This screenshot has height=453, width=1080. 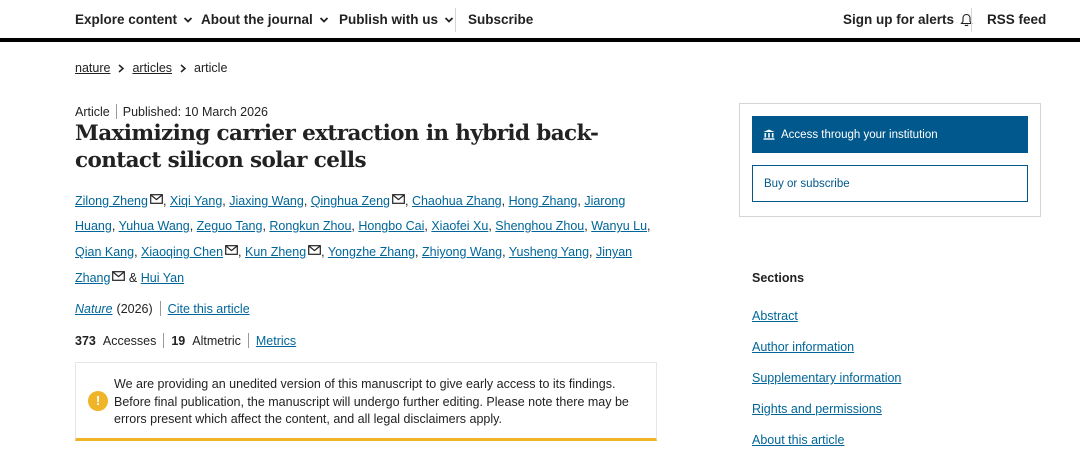 What do you see at coordinates (196, 201) in the screenshot?
I see `author-link: Xiqi Yang` at bounding box center [196, 201].